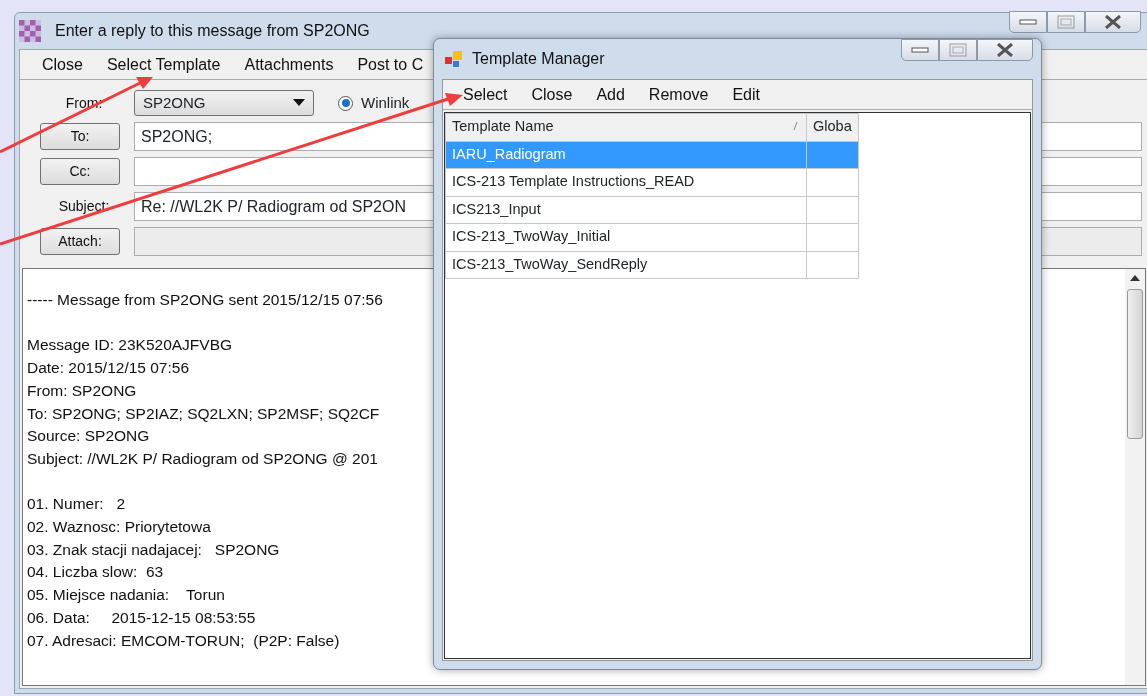  I want to click on caret-icon, so click(299, 103).